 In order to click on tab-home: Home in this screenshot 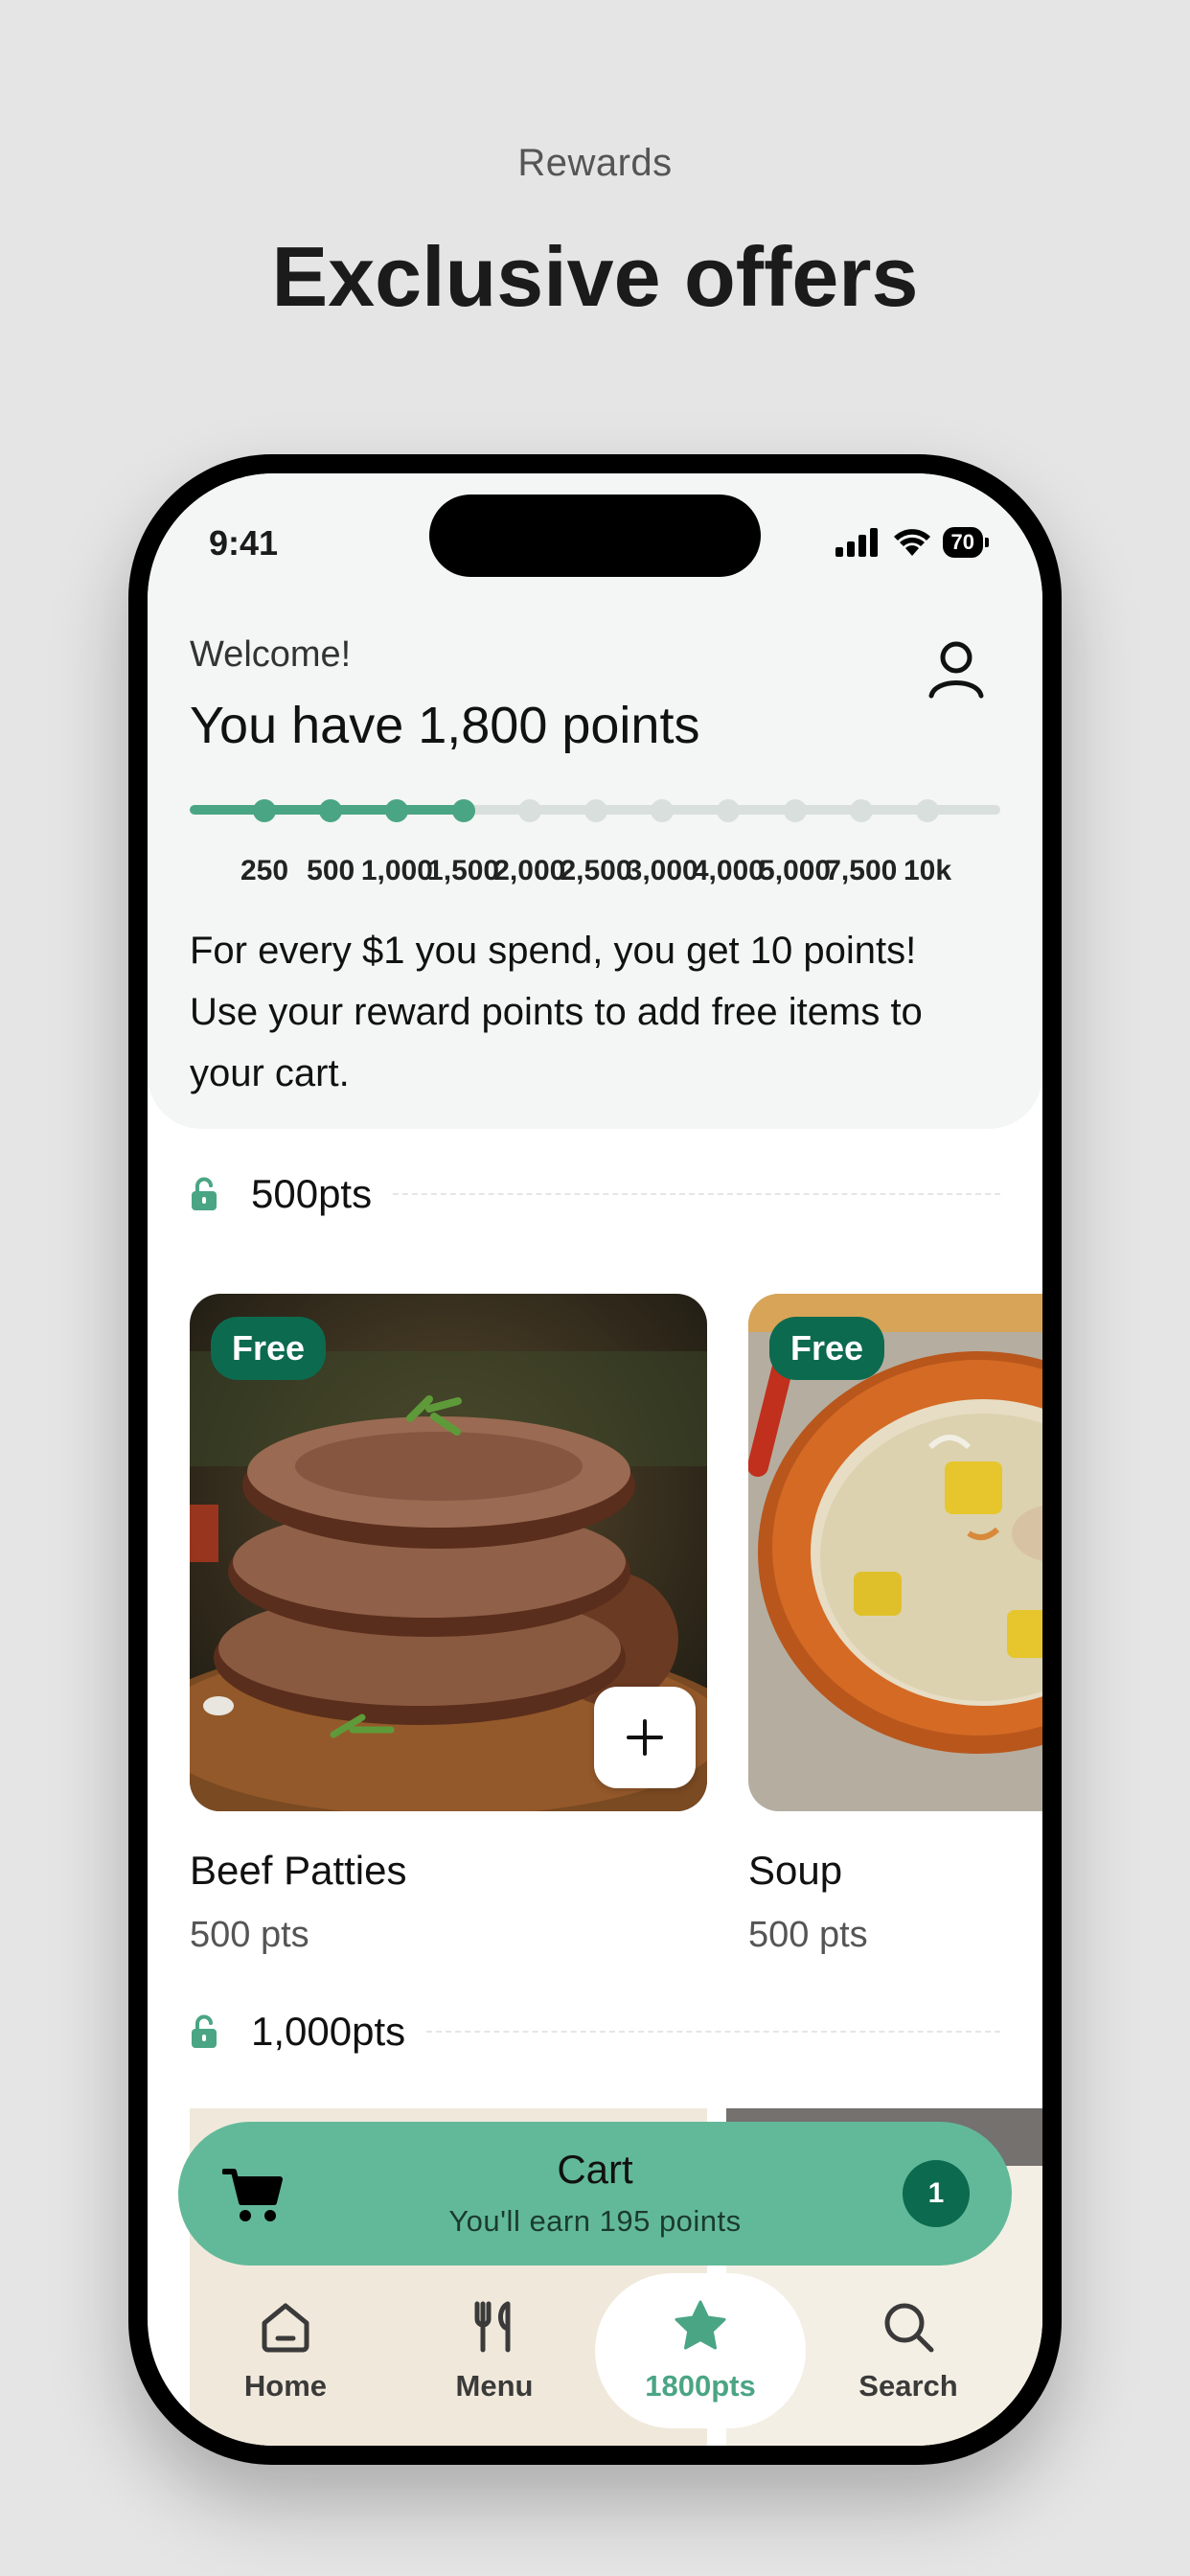, I will do `click(286, 2338)`.